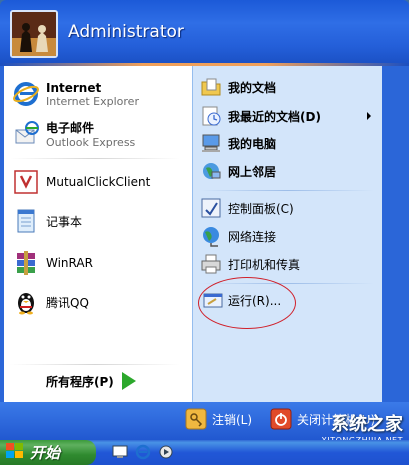 The image size is (409, 465). I want to click on submenu-arrow-icon, so click(369, 116).